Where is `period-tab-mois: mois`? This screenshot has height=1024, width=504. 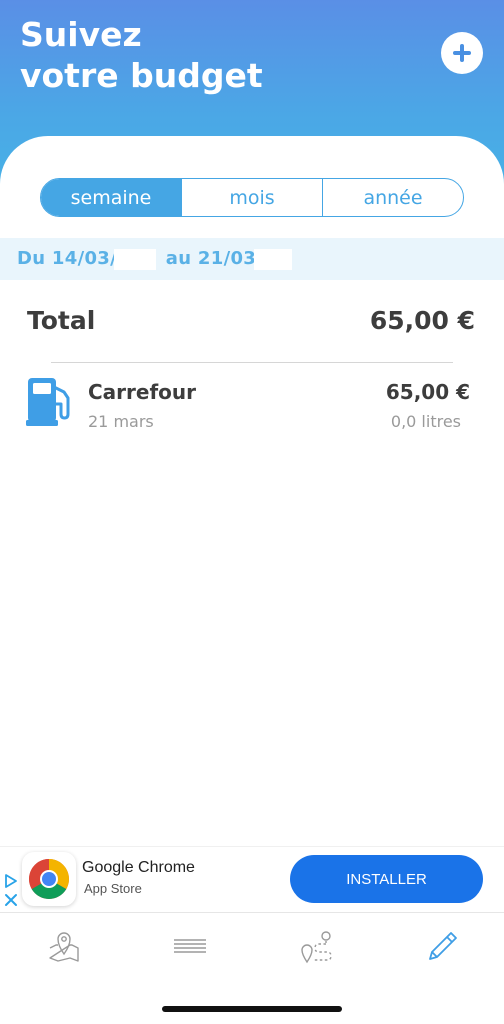
period-tab-mois: mois is located at coordinates (251, 197).